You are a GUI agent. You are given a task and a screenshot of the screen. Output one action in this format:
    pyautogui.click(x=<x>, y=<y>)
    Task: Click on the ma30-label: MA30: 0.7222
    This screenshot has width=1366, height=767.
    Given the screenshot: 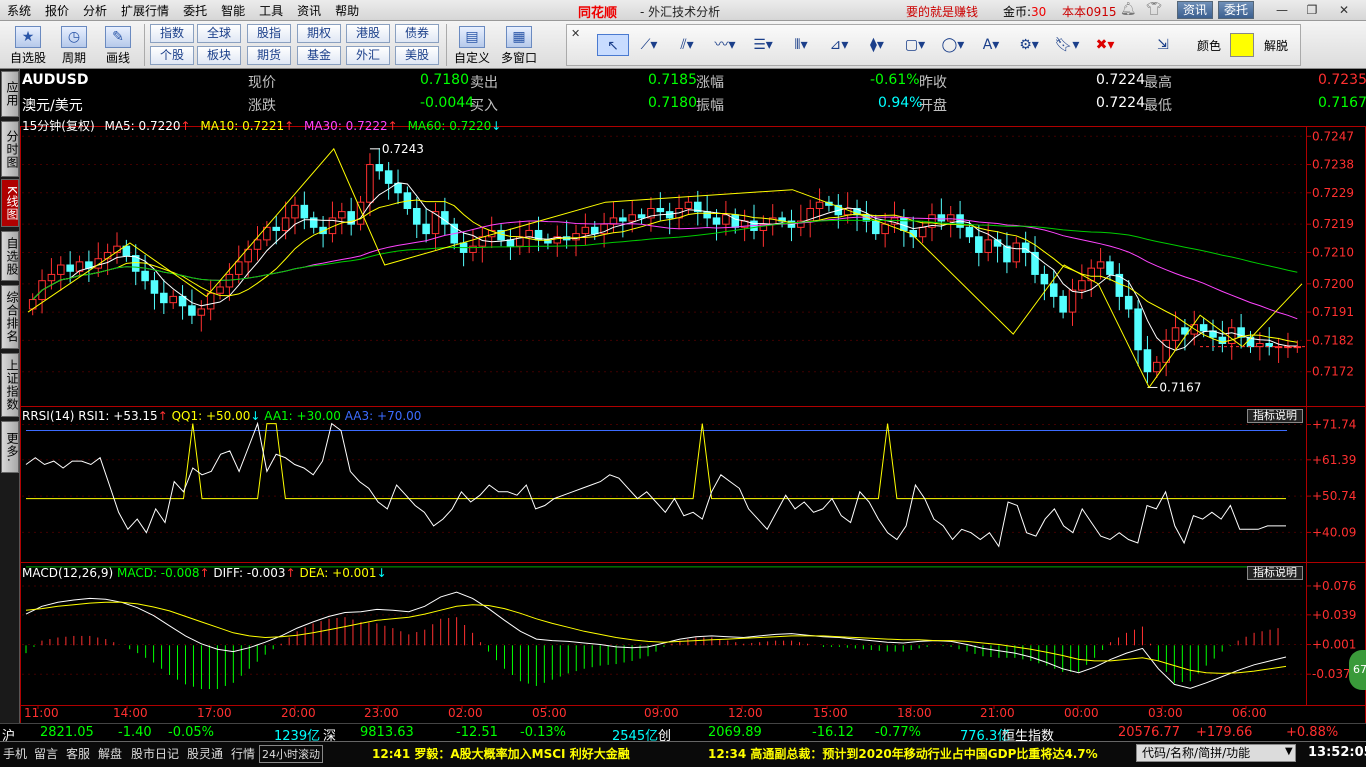 What is the action you would take?
    pyautogui.click(x=345, y=126)
    